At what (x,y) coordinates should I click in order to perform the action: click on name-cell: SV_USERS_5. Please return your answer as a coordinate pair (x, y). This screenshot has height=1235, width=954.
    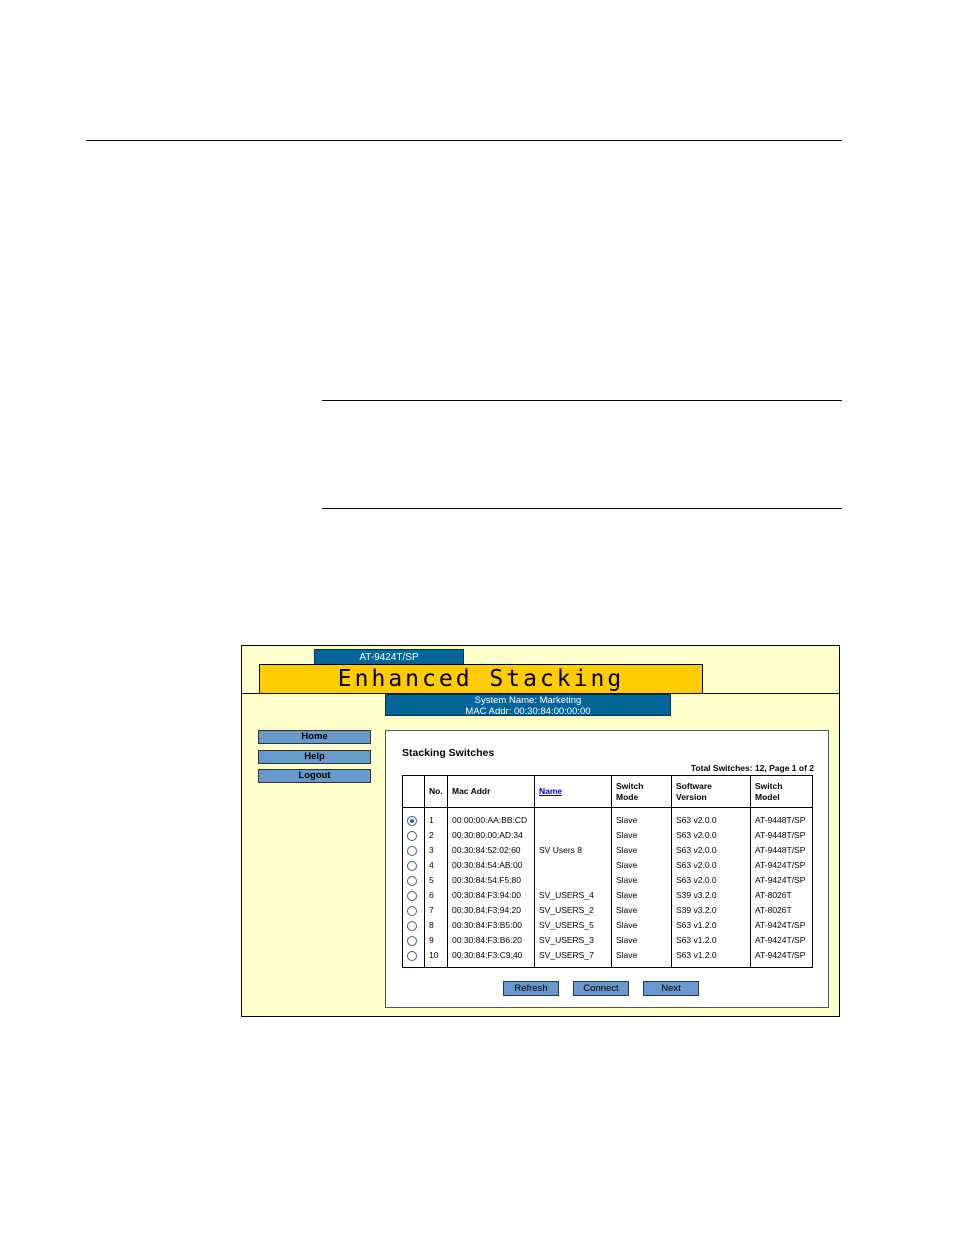
    Looking at the image, I should click on (573, 925).